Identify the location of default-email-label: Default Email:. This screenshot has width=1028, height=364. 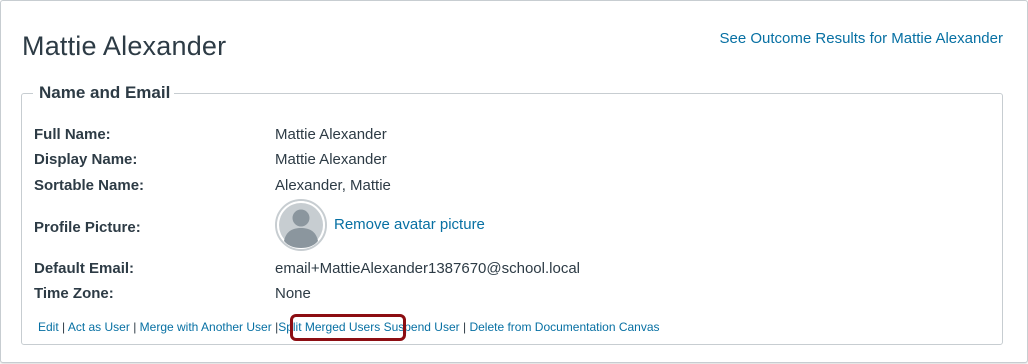
(84, 268).